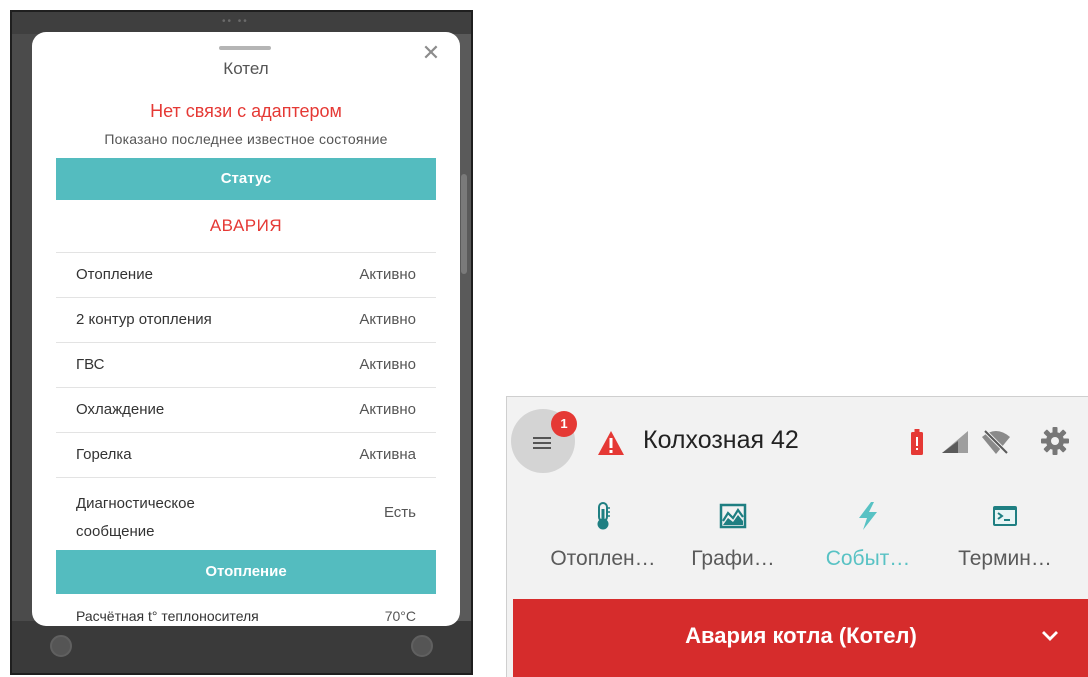 The width and height of the screenshot is (1088, 677). What do you see at coordinates (399, 512) in the screenshot?
I see `row-value: Есть` at bounding box center [399, 512].